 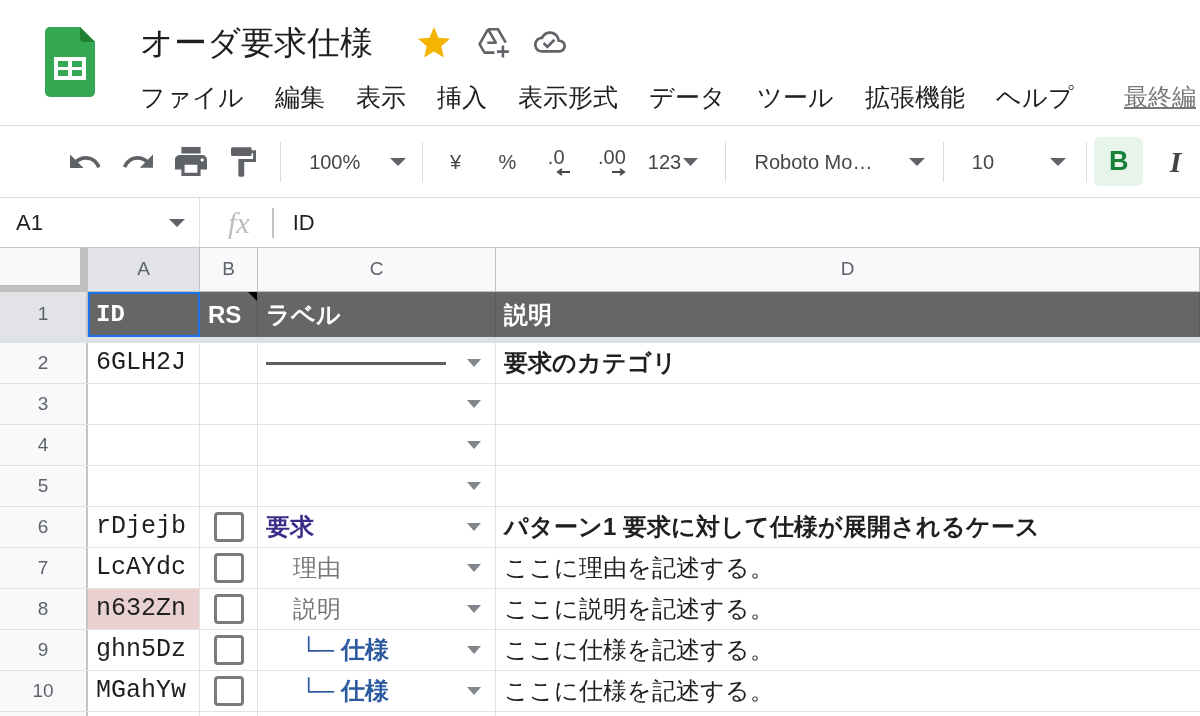 What do you see at coordinates (141, 527) in the screenshot?
I see `id-text: rDjejb` at bounding box center [141, 527].